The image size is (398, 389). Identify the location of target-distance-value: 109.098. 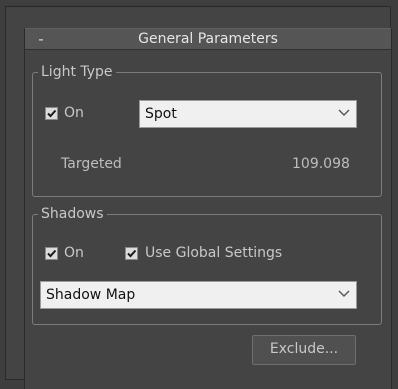
(321, 164).